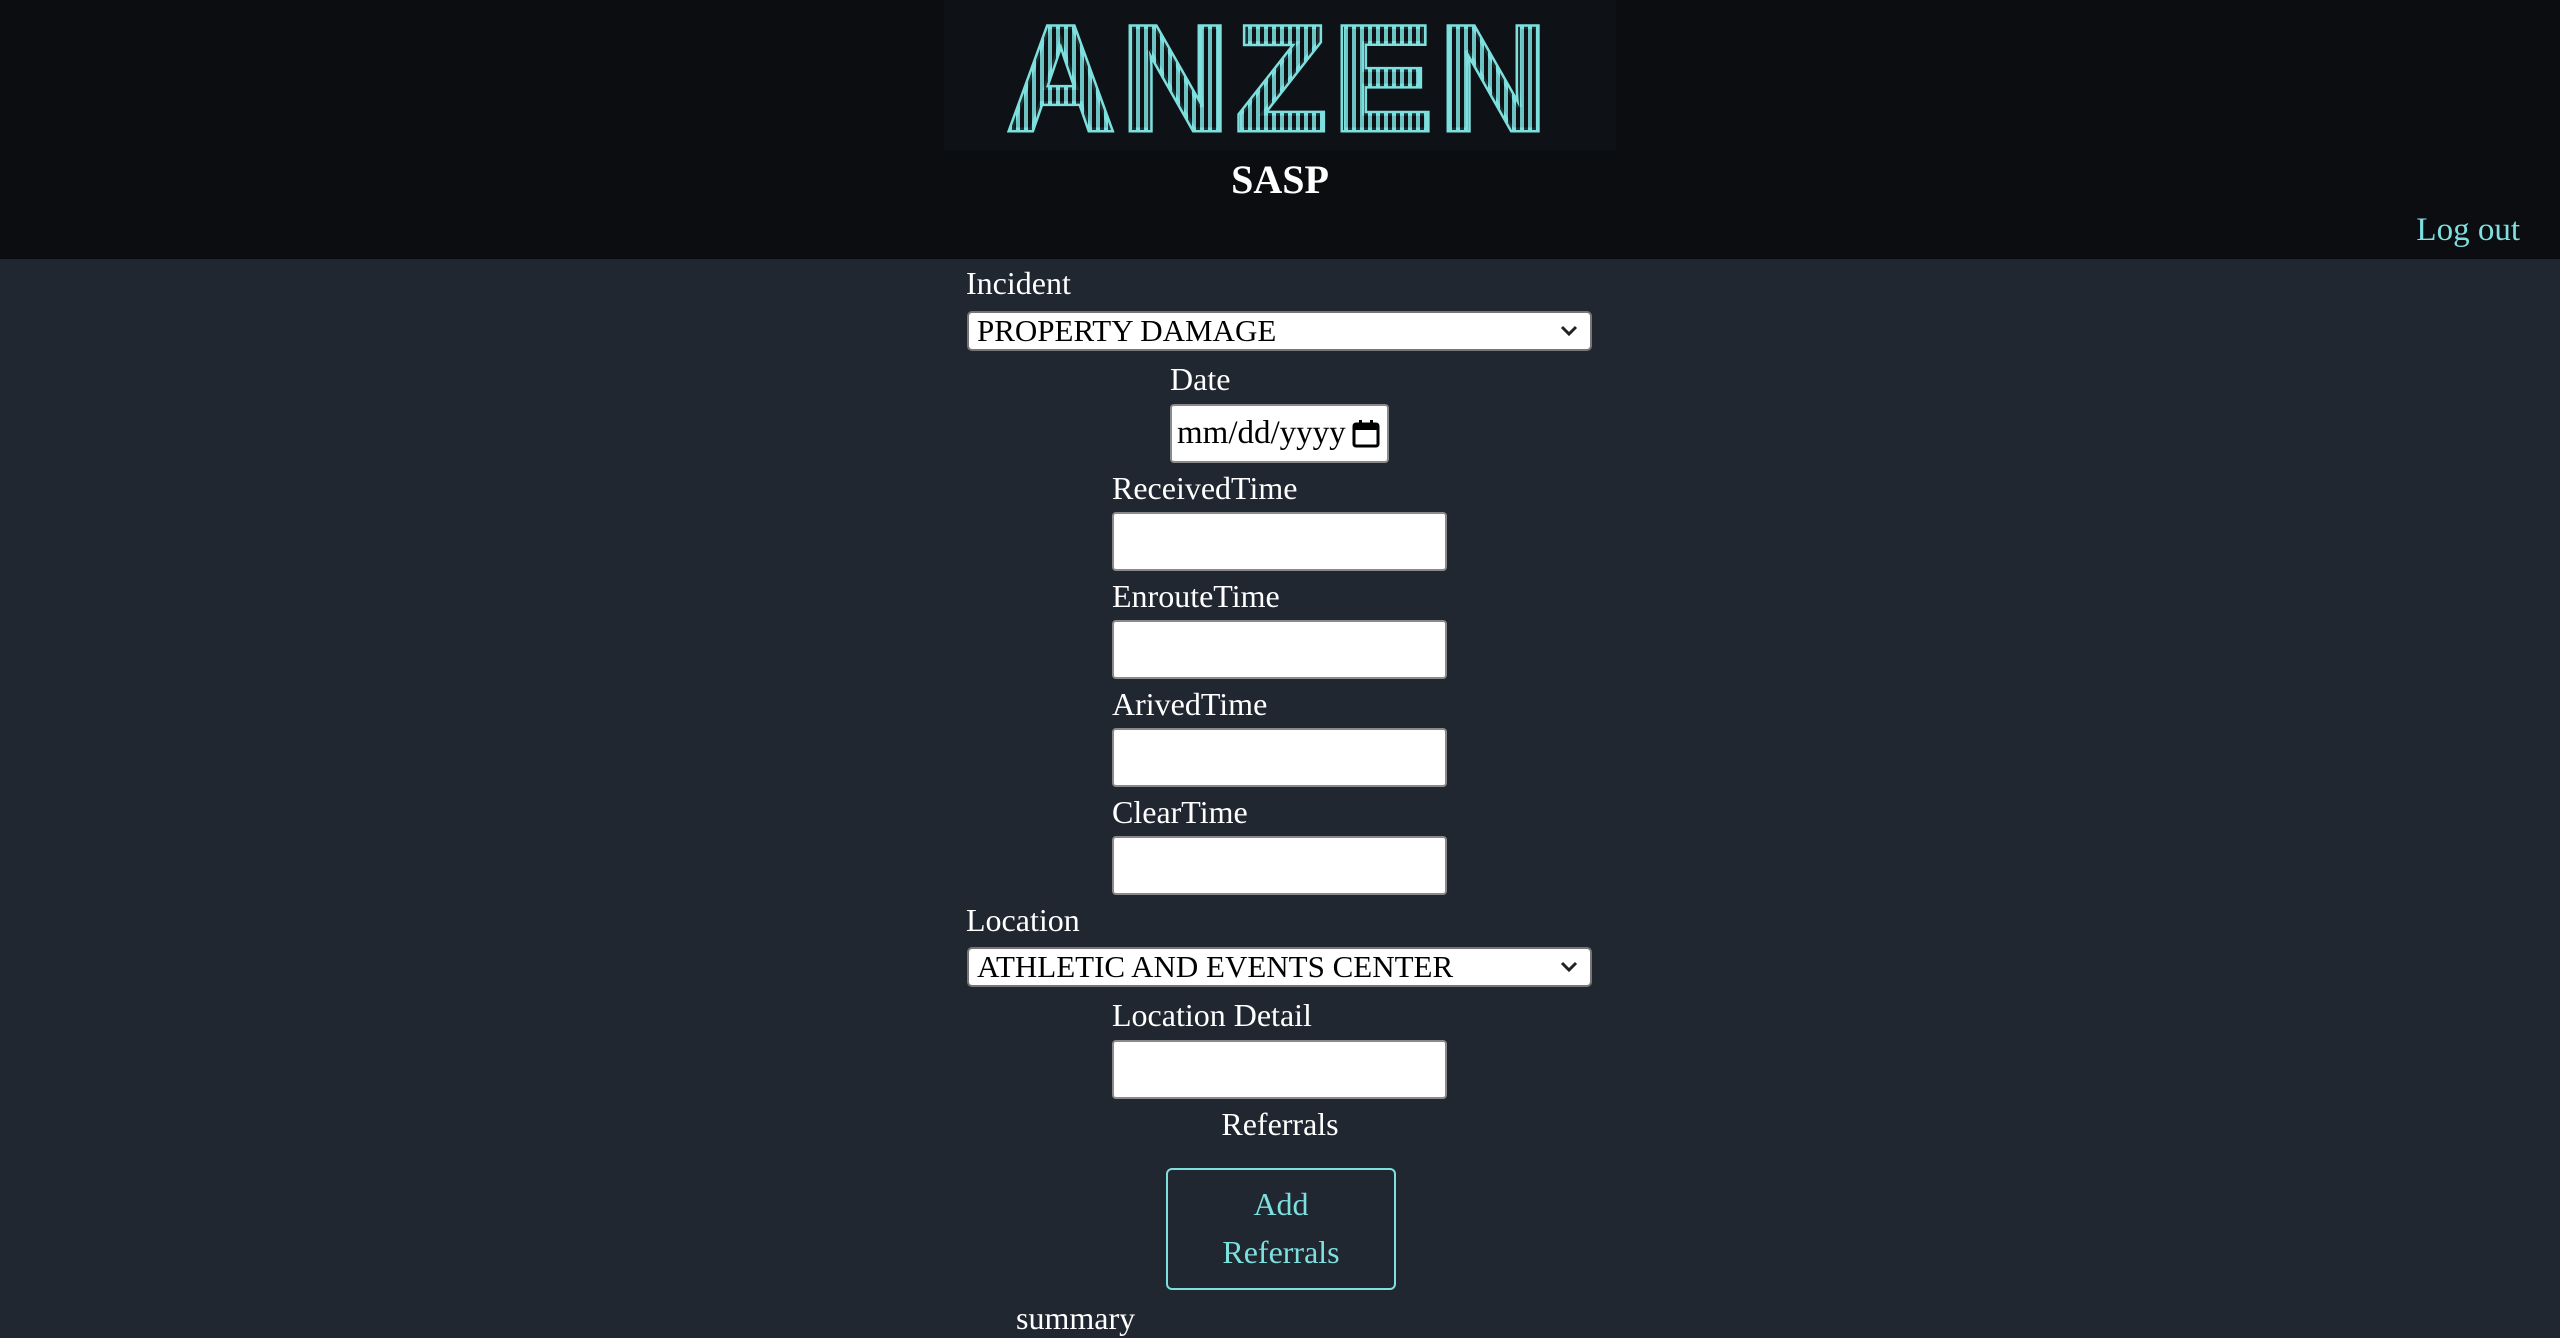 Image resolution: width=2560 pixels, height=1338 pixels. What do you see at coordinates (1281, 1252) in the screenshot?
I see `add-referrals-button-line2: Referrals` at bounding box center [1281, 1252].